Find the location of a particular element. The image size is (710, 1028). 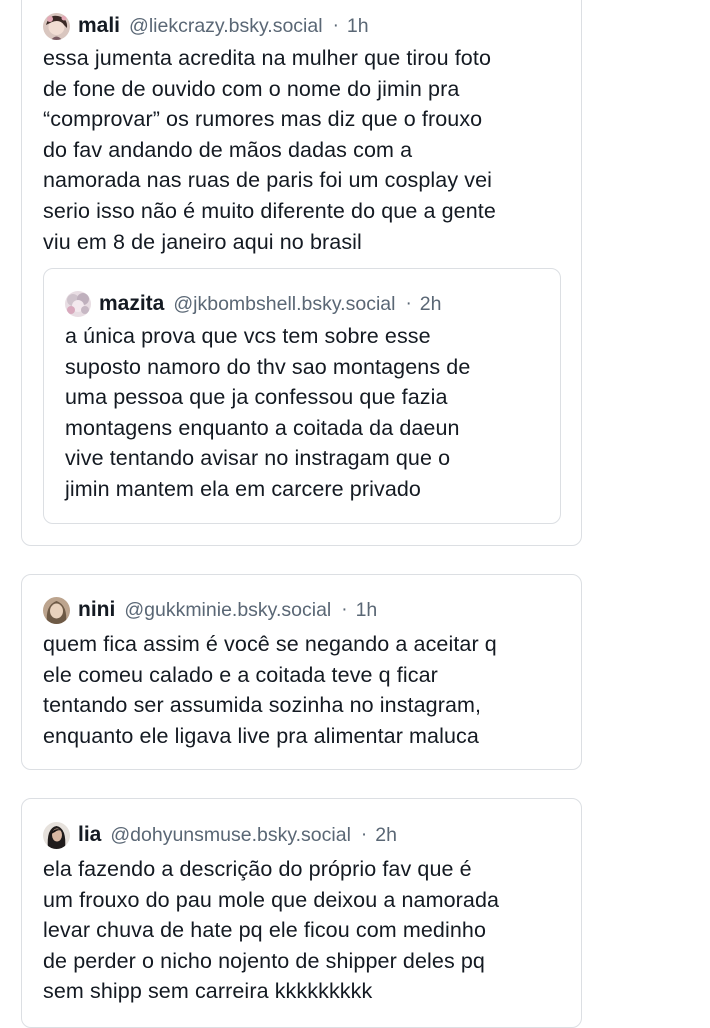

author-handle: @jkbombshell.bsky.social is located at coordinates (284, 304).